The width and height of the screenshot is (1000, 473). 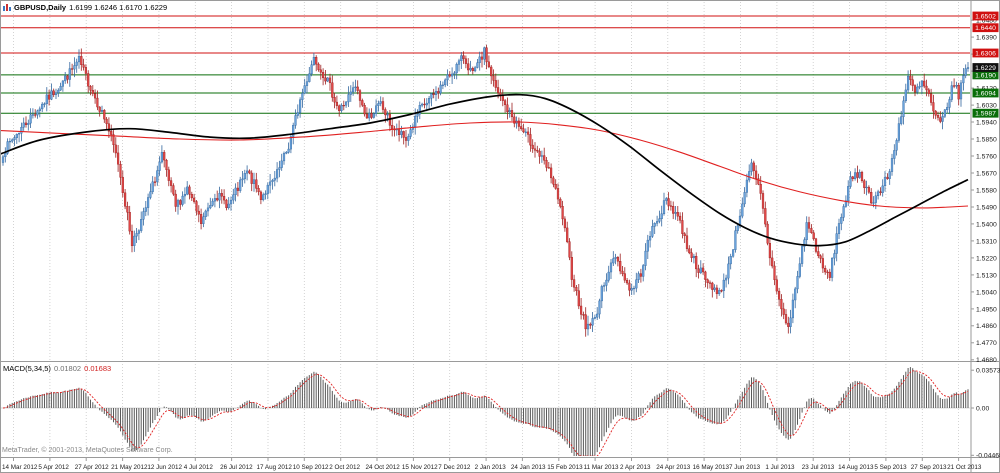 What do you see at coordinates (129, 467) in the screenshot?
I see `date-tick-label: 21 May 2012` at bounding box center [129, 467].